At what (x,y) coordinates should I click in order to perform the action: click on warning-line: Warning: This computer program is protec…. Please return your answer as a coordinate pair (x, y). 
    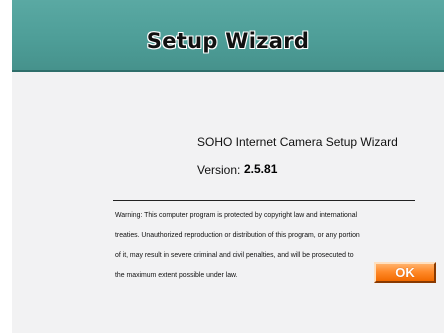
    Looking at the image, I should click on (236, 215).